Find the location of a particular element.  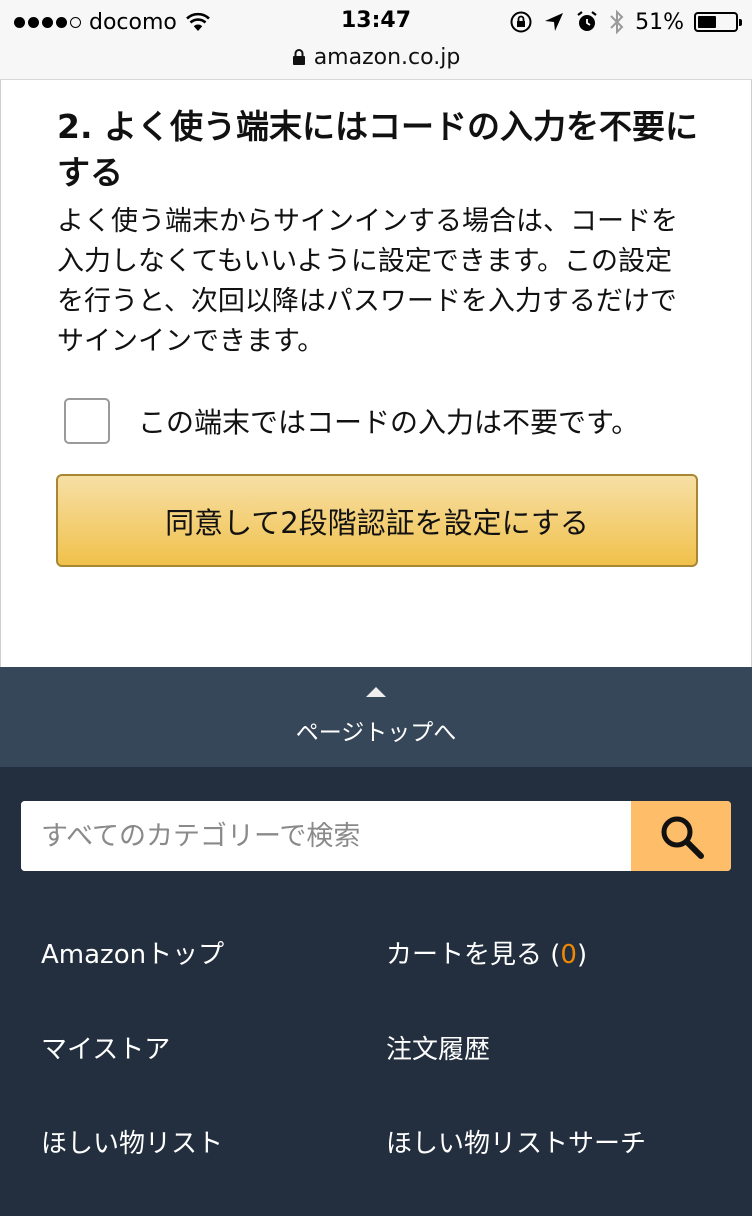

search-icon is located at coordinates (682, 837).